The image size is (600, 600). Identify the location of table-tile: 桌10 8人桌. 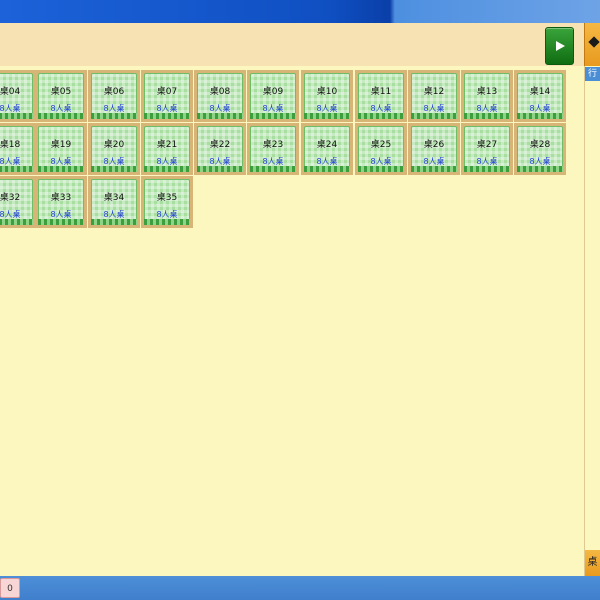
(327, 96).